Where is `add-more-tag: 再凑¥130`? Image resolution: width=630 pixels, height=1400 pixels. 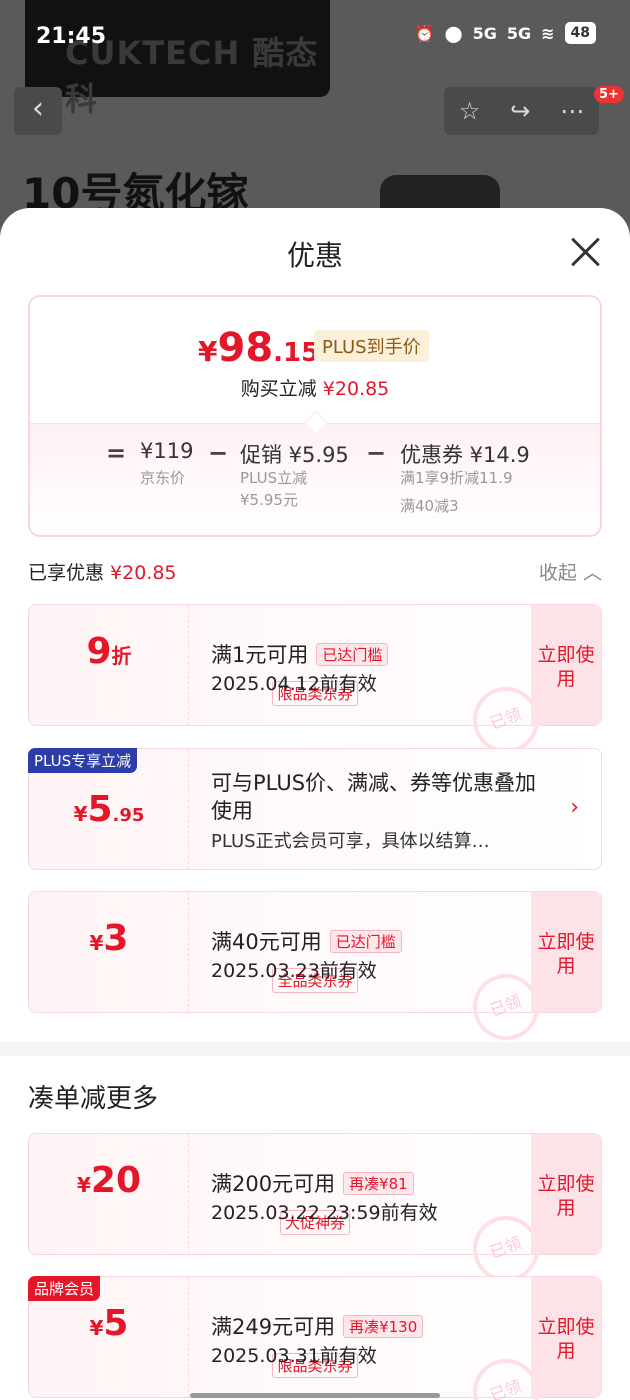
add-more-tag: 再凑¥130 is located at coordinates (383, 1326).